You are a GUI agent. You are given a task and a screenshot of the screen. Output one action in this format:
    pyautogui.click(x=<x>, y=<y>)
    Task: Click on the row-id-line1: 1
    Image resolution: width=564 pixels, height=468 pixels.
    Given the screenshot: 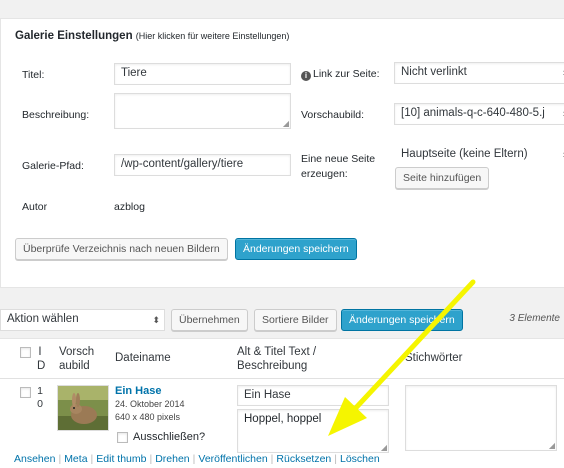 What is the action you would take?
    pyautogui.click(x=40, y=391)
    